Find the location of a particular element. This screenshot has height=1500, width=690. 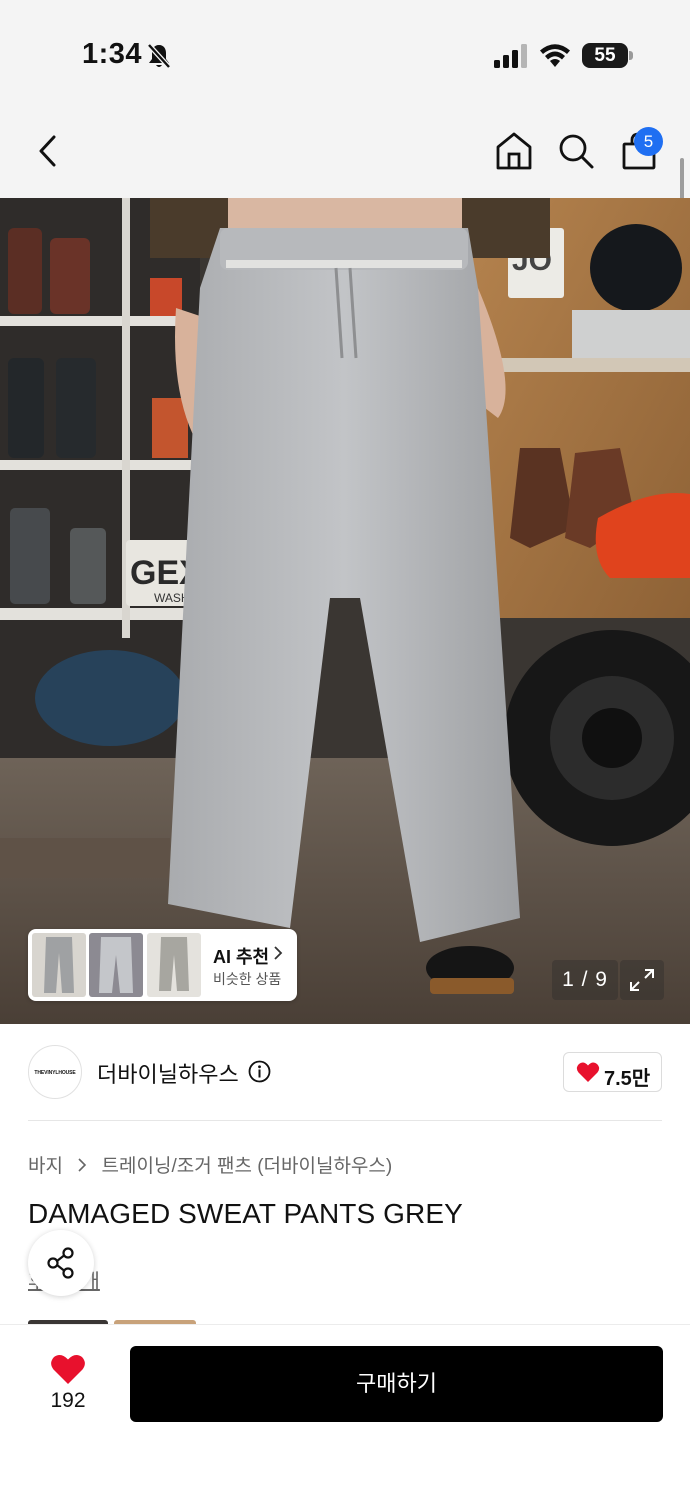

status-time: 1:34 is located at coordinates (112, 54).